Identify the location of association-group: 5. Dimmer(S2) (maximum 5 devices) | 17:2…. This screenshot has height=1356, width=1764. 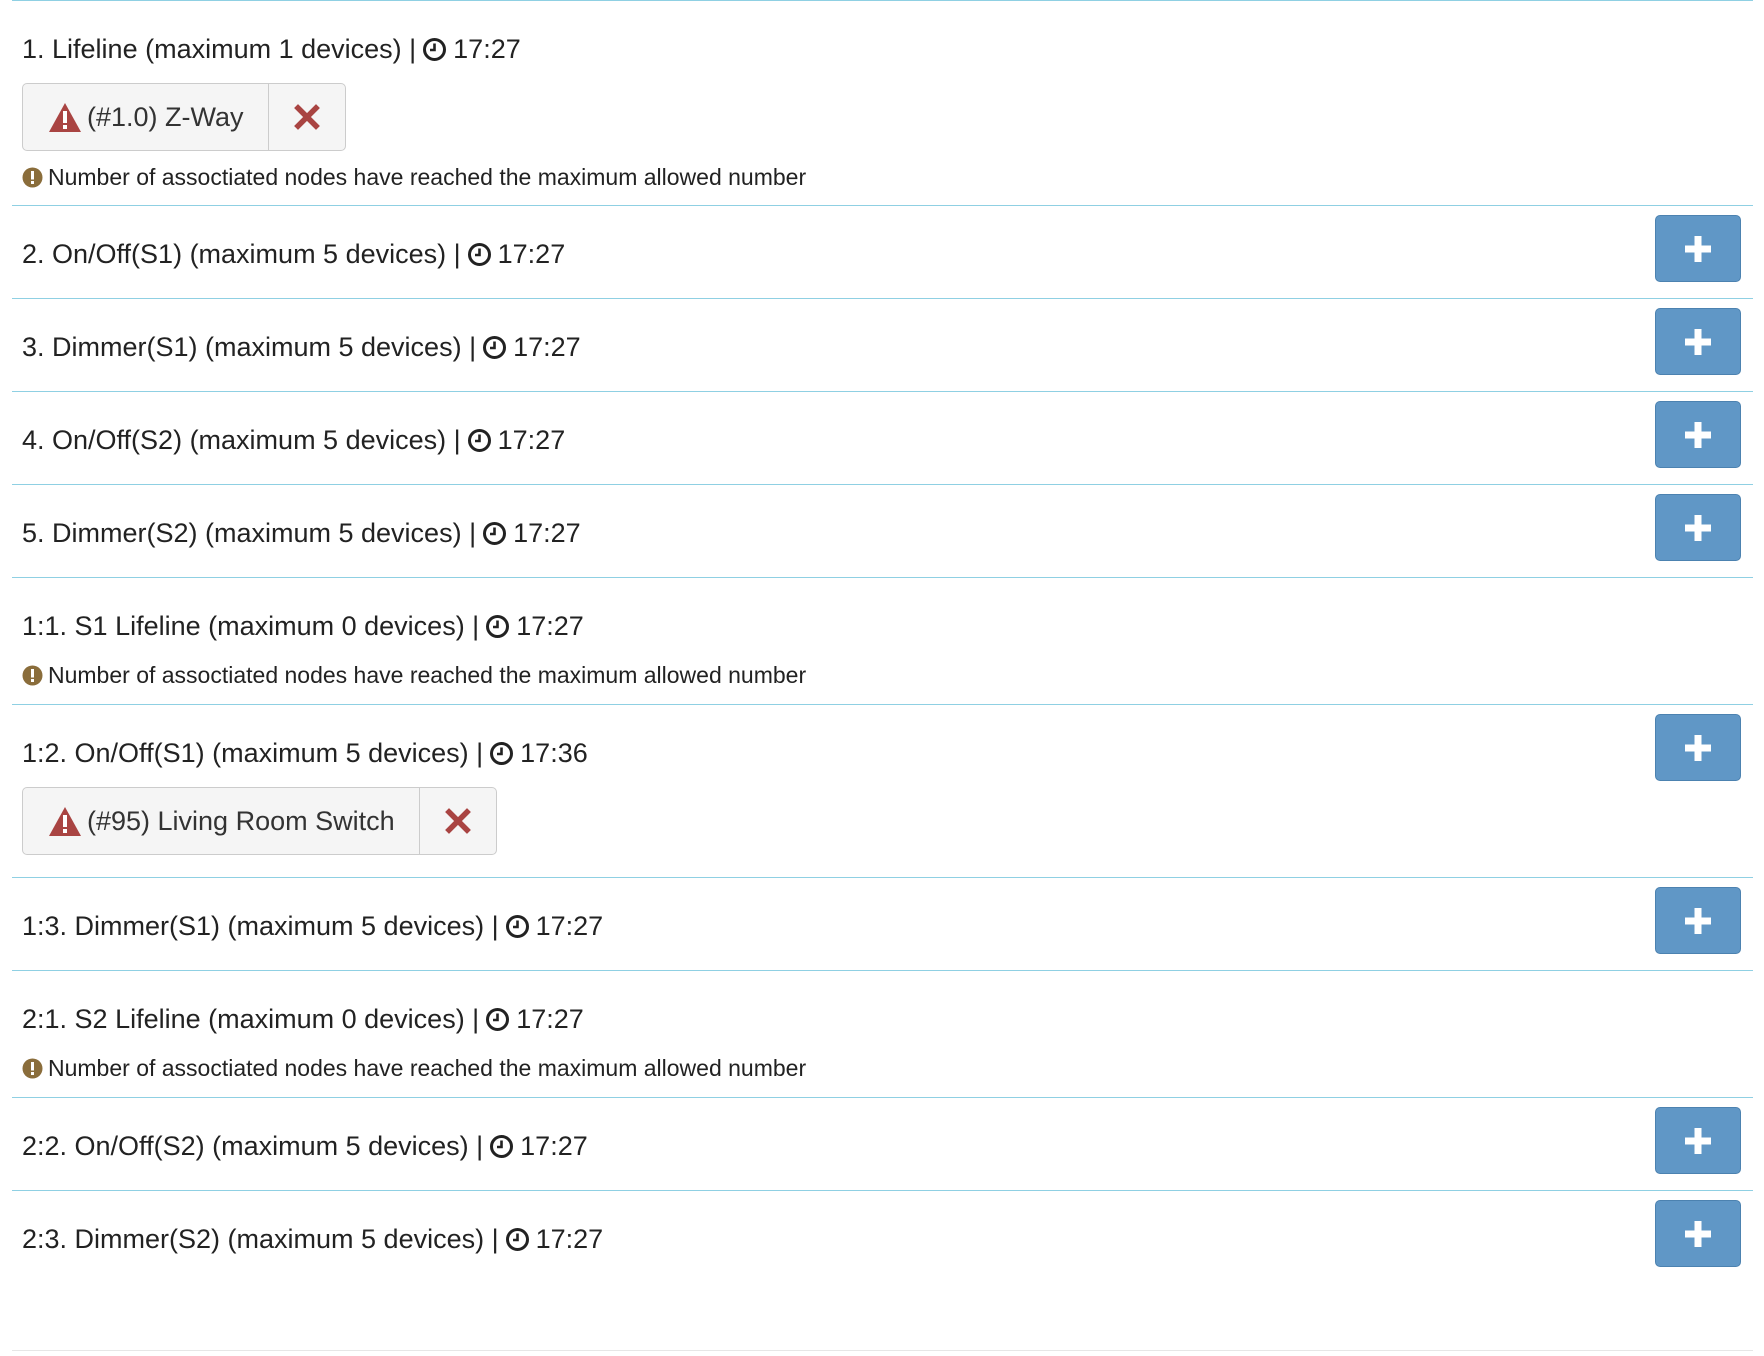
(882, 530).